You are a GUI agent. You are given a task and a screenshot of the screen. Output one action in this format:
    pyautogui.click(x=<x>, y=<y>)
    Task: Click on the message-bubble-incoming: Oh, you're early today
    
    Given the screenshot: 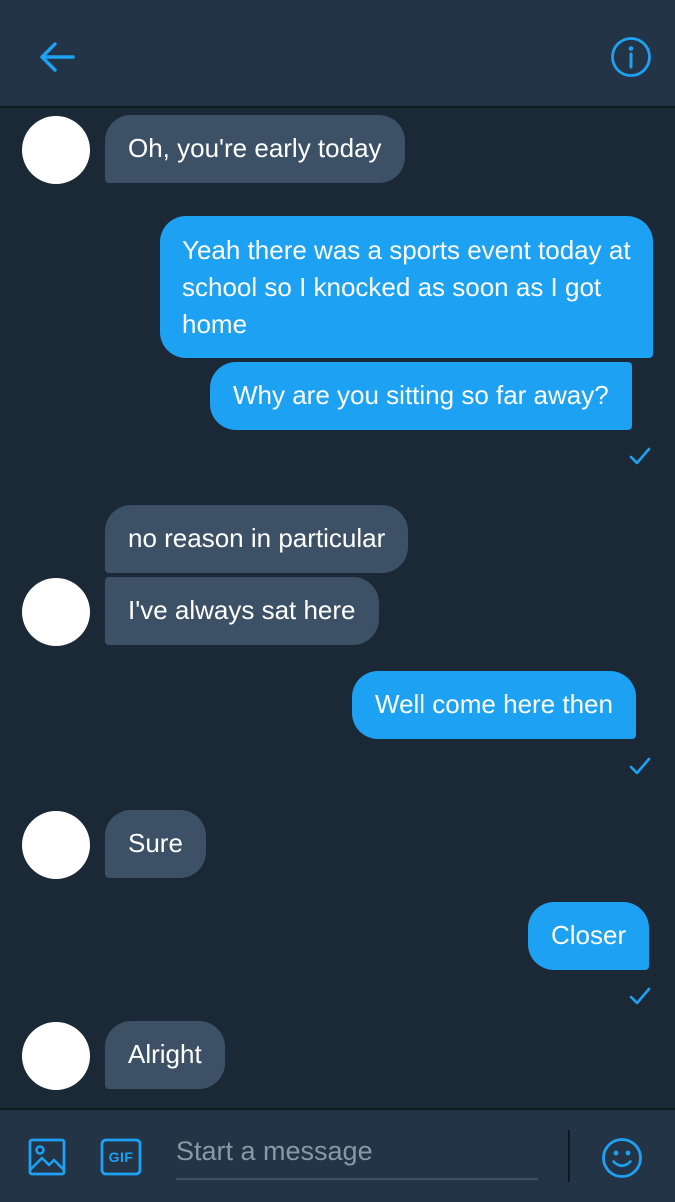 What is the action you would take?
    pyautogui.click(x=255, y=149)
    